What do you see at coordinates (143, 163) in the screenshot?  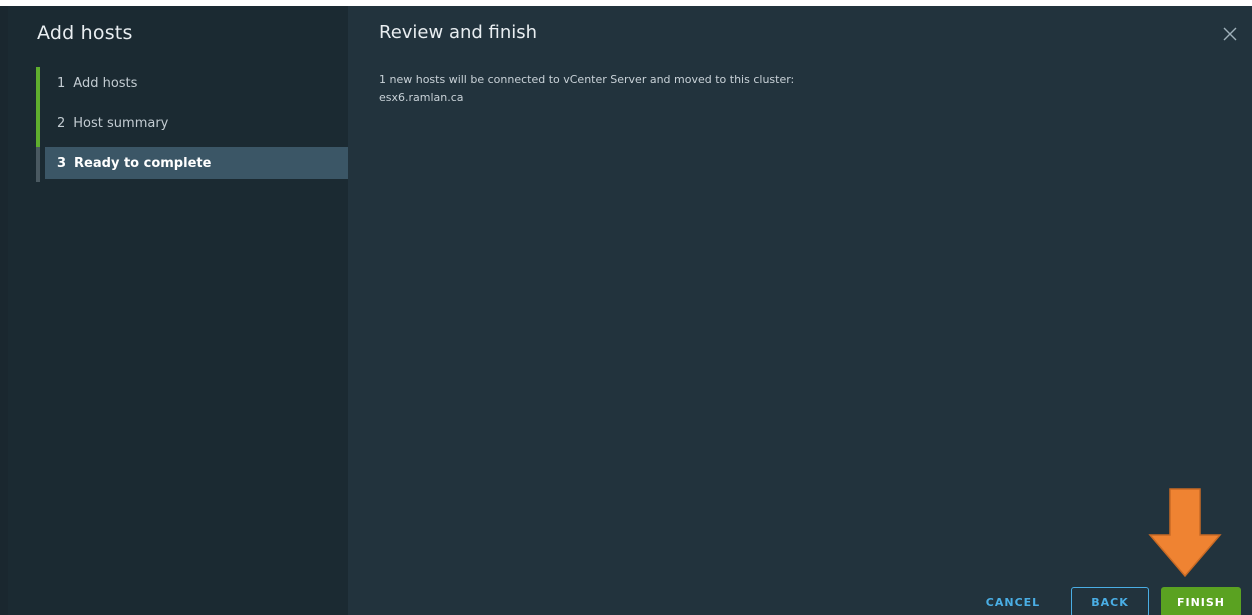 I see `step-label: Ready to complete` at bounding box center [143, 163].